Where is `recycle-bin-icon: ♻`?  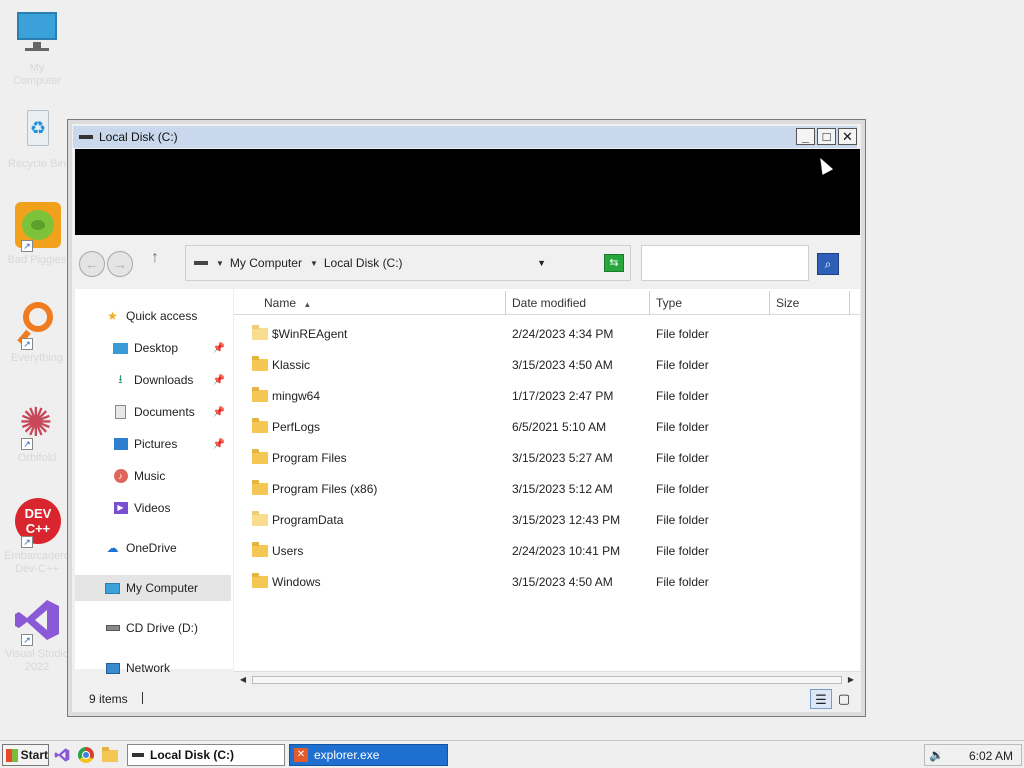 recycle-bin-icon: ♻ is located at coordinates (37, 130).